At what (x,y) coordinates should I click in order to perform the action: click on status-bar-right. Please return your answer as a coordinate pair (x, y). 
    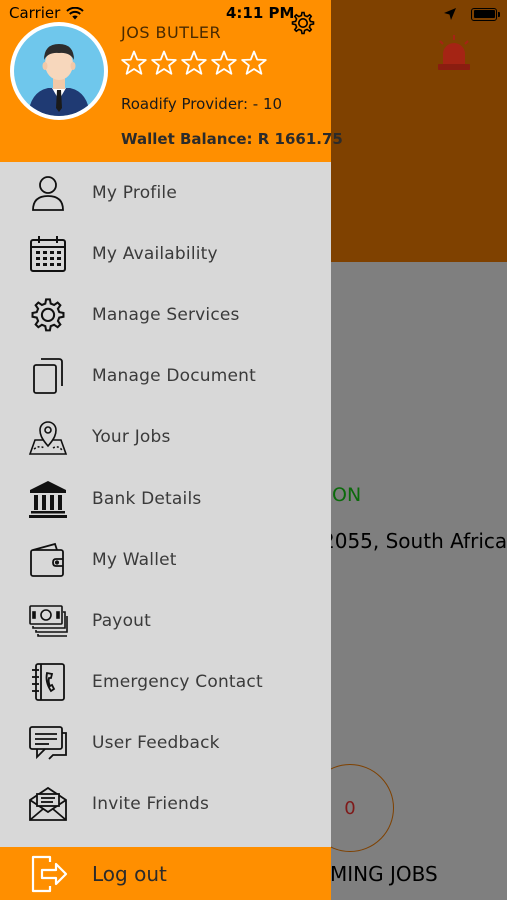
    Looking at the image, I should click on (471, 14).